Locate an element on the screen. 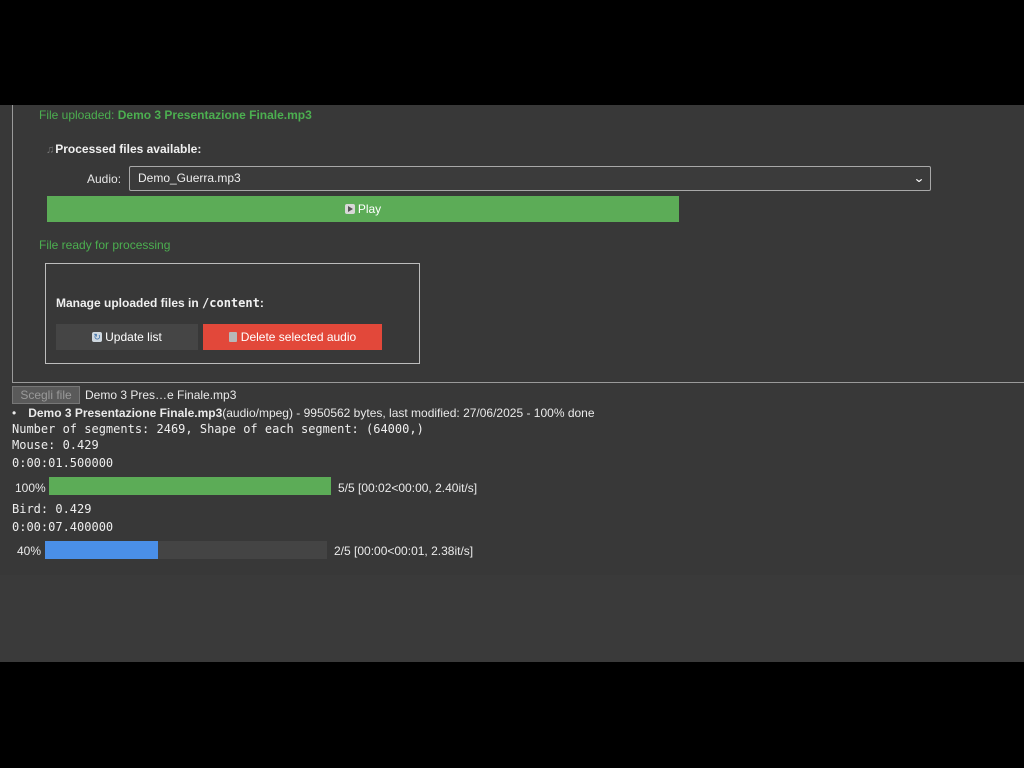 This screenshot has width=1024, height=768. manage-files-title: Manage uploaded files in /content: is located at coordinates (160, 303).